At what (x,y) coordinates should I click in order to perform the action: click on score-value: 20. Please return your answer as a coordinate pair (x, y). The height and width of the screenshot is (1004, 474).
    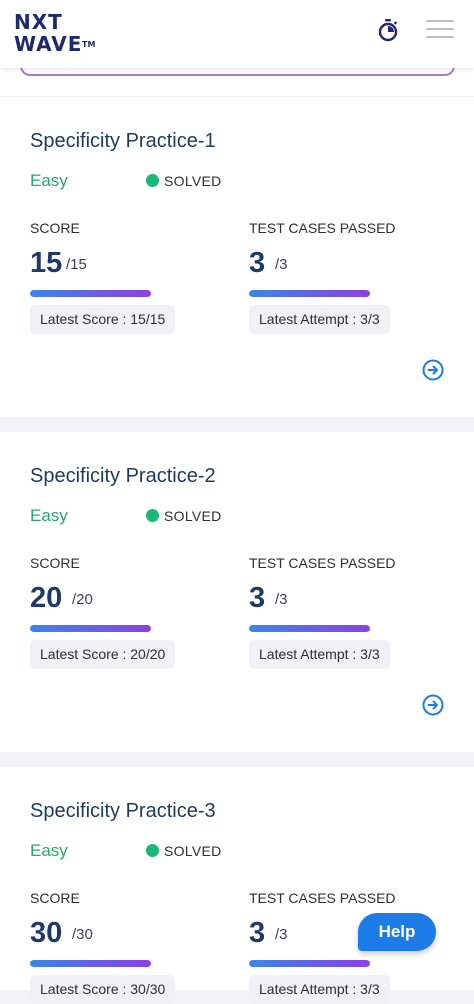
    Looking at the image, I should click on (46, 598).